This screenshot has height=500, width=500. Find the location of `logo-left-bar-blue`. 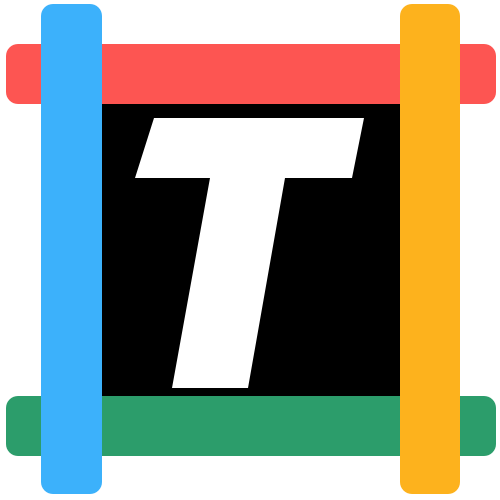

logo-left-bar-blue is located at coordinates (71, 249).